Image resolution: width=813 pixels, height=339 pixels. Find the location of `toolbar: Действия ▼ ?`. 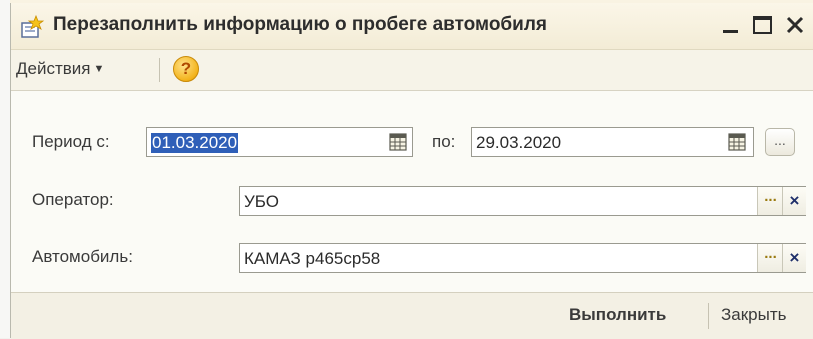

toolbar: Действия ▼ ? is located at coordinates (412, 70).